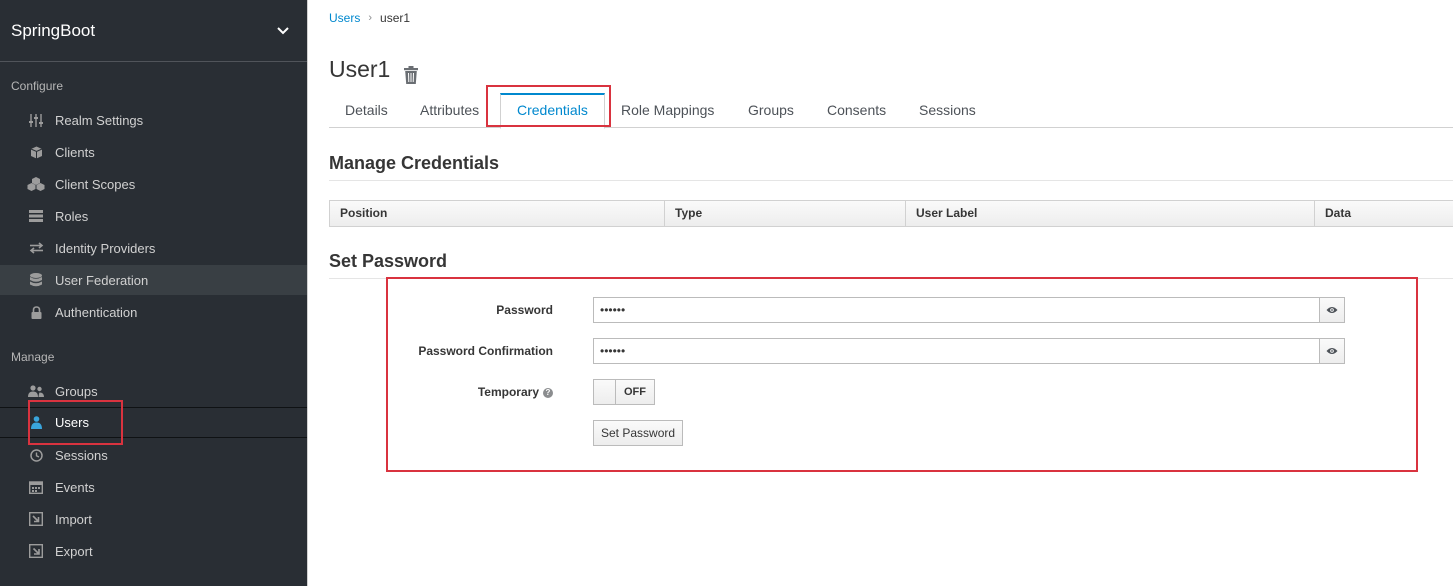 Image resolution: width=1453 pixels, height=586 pixels. Describe the element at coordinates (36, 312) in the screenshot. I see `lock-icon` at that location.